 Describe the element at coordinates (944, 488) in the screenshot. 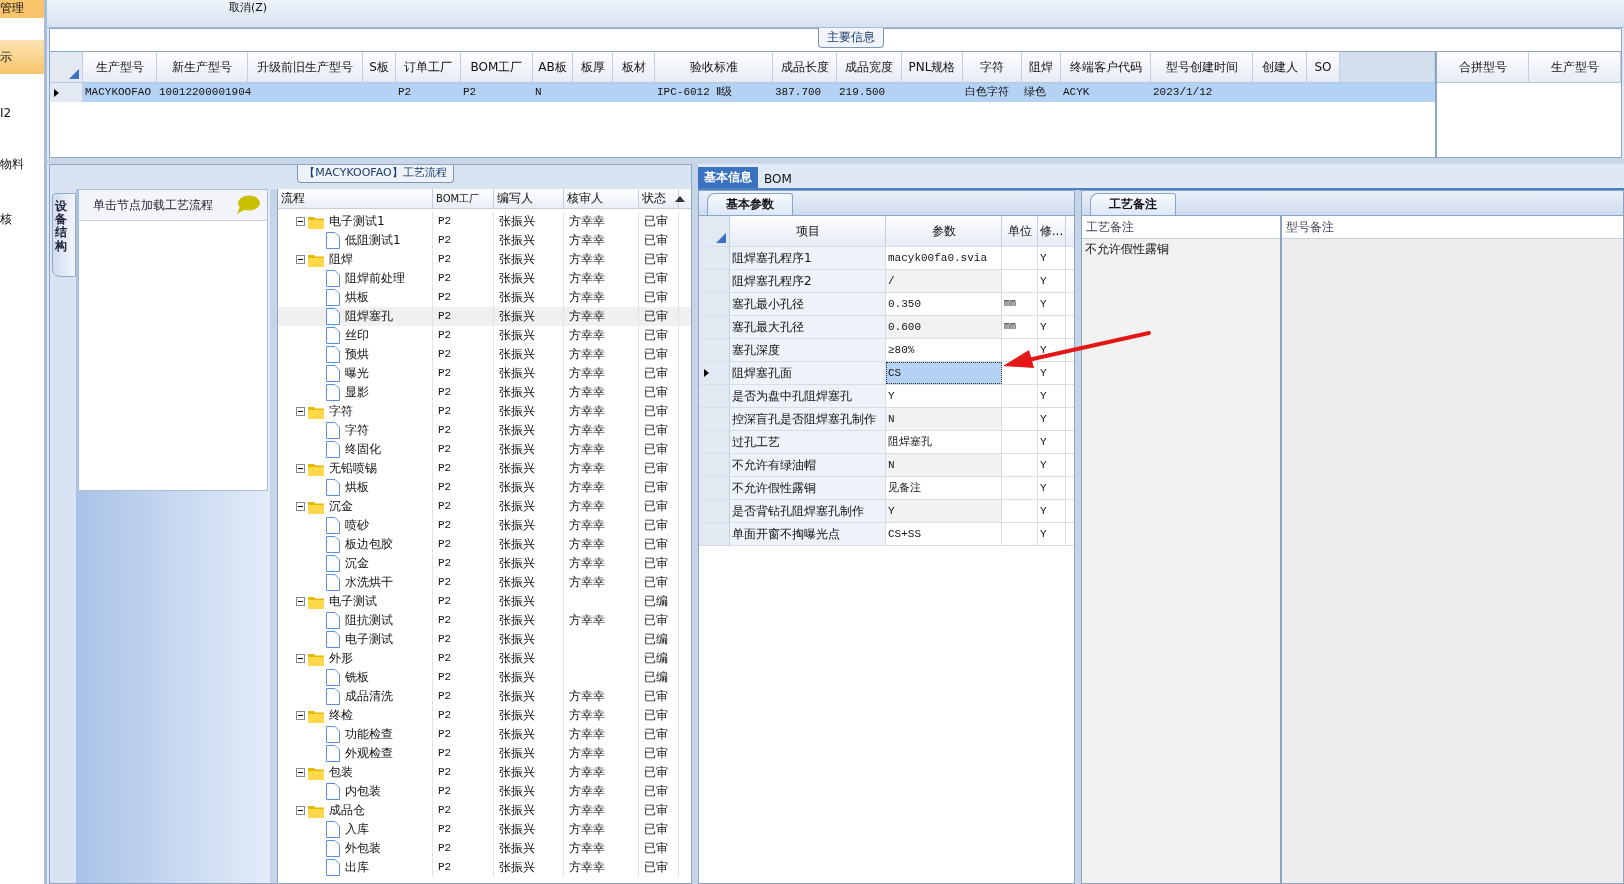

I see `table-cell: 见备注` at that location.